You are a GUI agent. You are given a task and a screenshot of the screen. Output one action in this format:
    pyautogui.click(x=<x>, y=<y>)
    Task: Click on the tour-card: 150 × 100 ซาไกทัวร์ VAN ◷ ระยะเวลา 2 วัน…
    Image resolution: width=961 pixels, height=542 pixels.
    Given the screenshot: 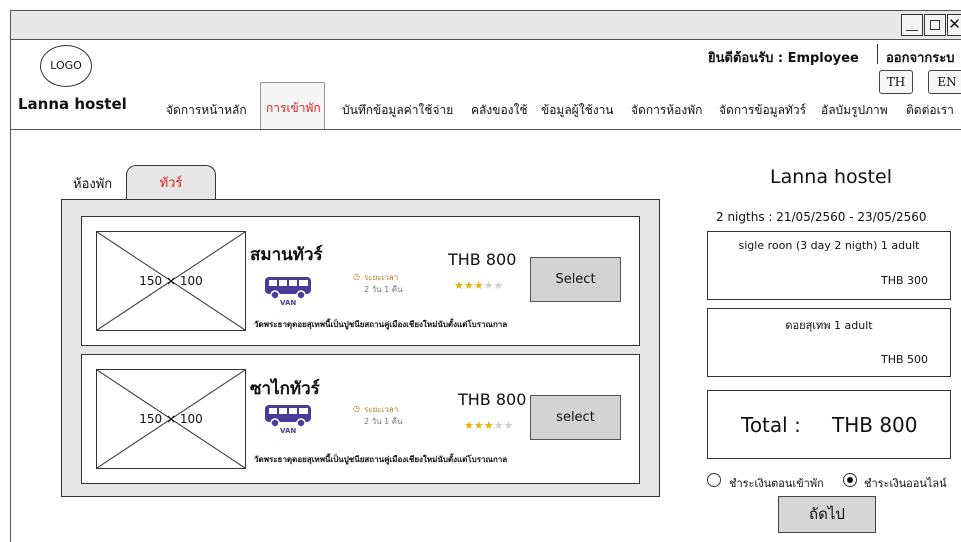 What is the action you would take?
    pyautogui.click(x=360, y=419)
    